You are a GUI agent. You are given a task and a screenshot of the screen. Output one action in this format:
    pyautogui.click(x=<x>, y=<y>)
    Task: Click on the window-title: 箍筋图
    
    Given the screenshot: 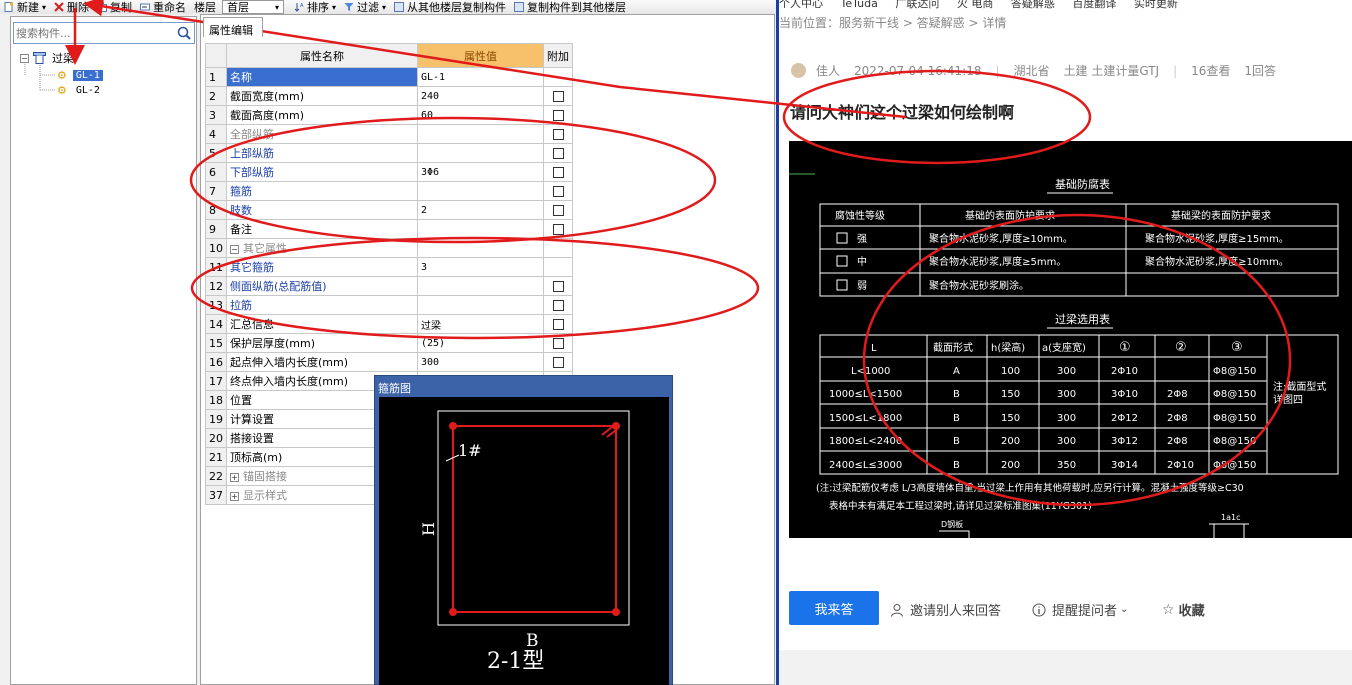 What is the action you would take?
    pyautogui.click(x=394, y=388)
    